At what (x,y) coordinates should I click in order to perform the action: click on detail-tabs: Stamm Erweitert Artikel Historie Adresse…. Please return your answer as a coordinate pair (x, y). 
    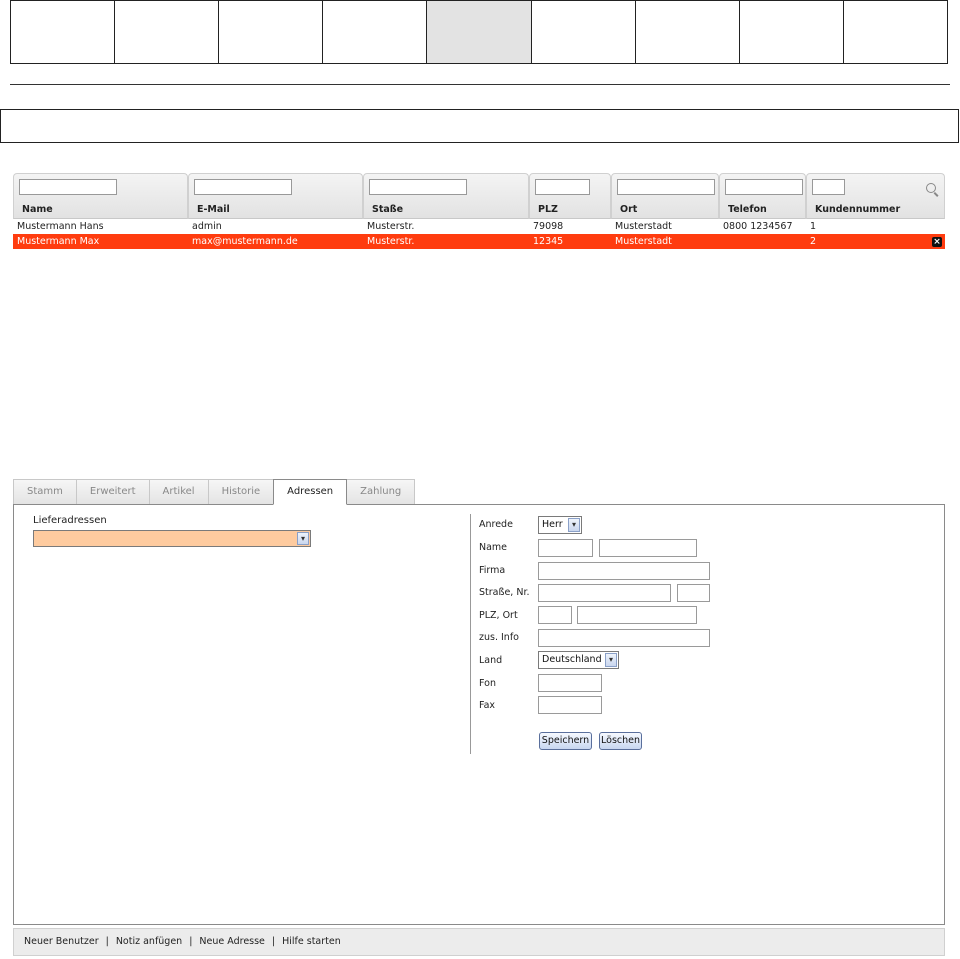
    Looking at the image, I should click on (214, 492).